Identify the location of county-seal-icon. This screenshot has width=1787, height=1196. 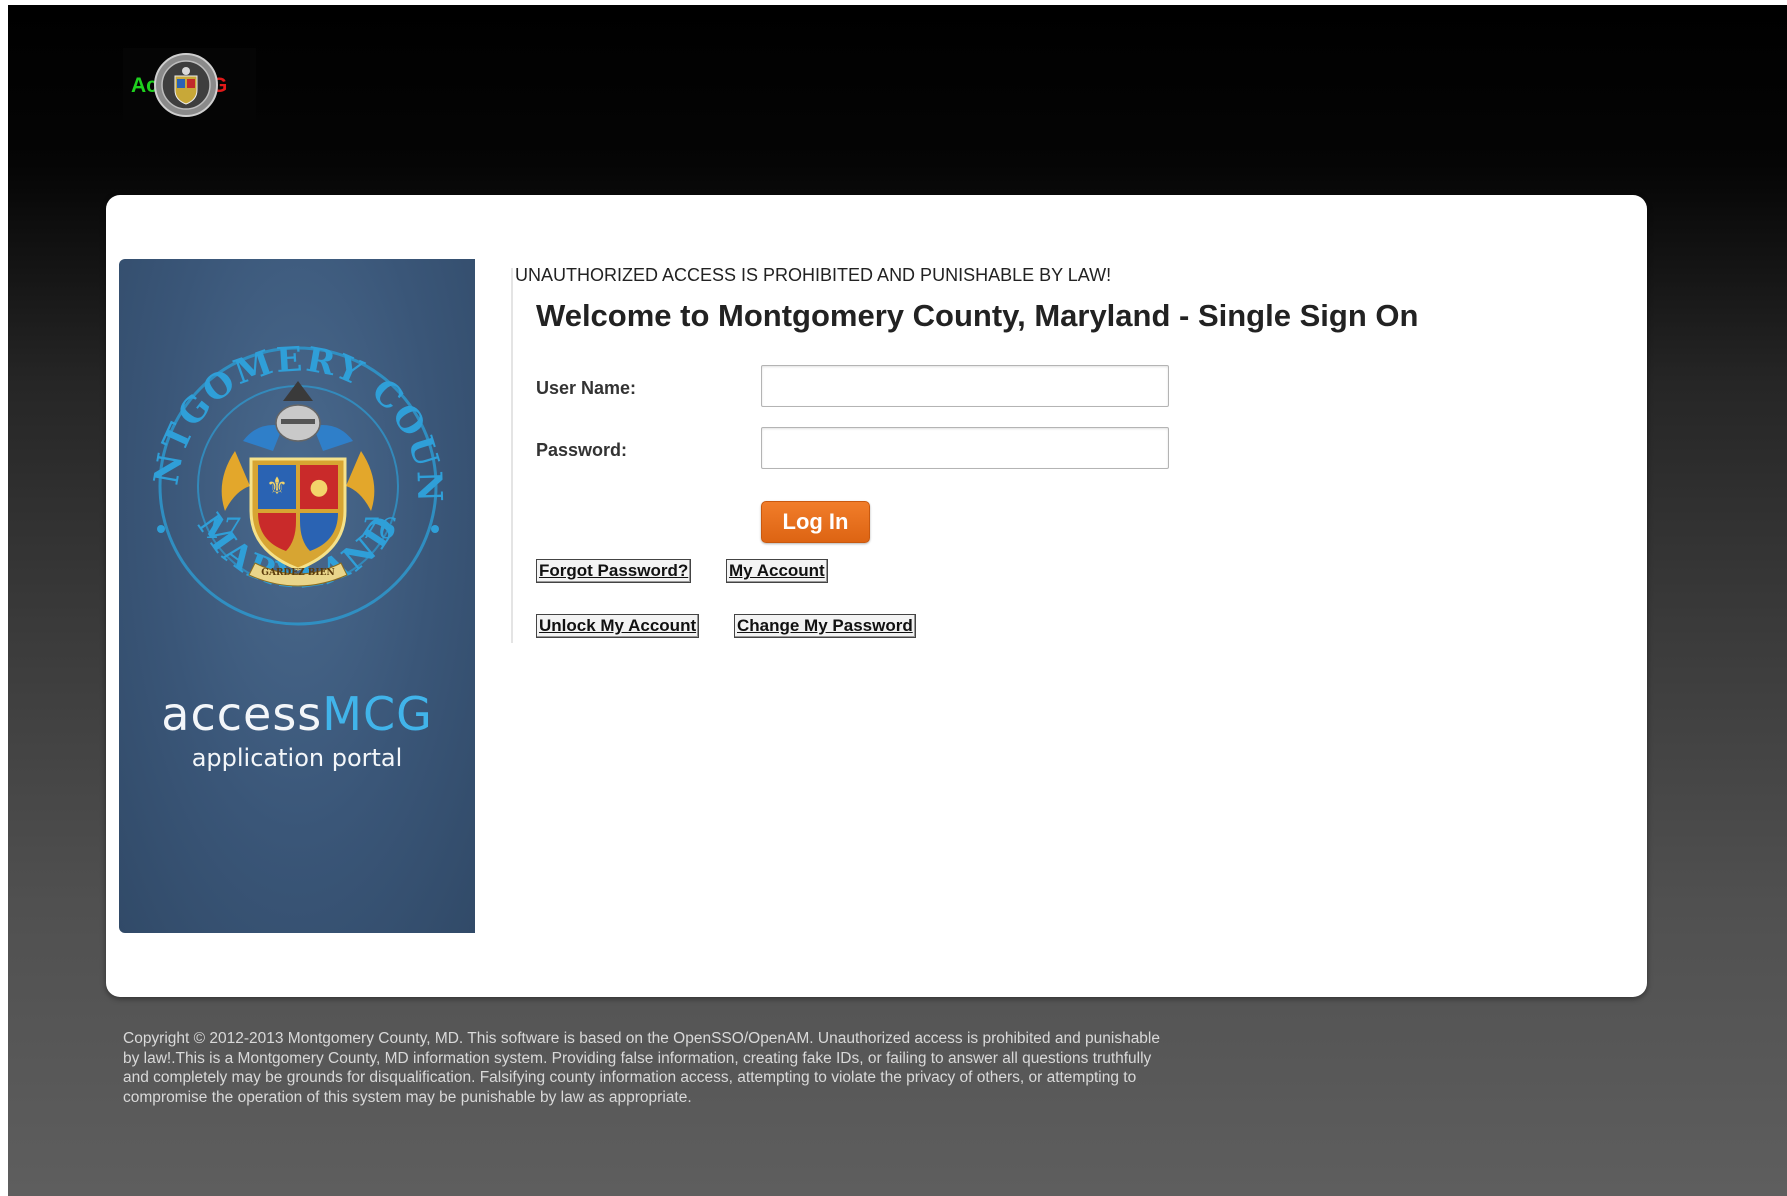
(186, 85).